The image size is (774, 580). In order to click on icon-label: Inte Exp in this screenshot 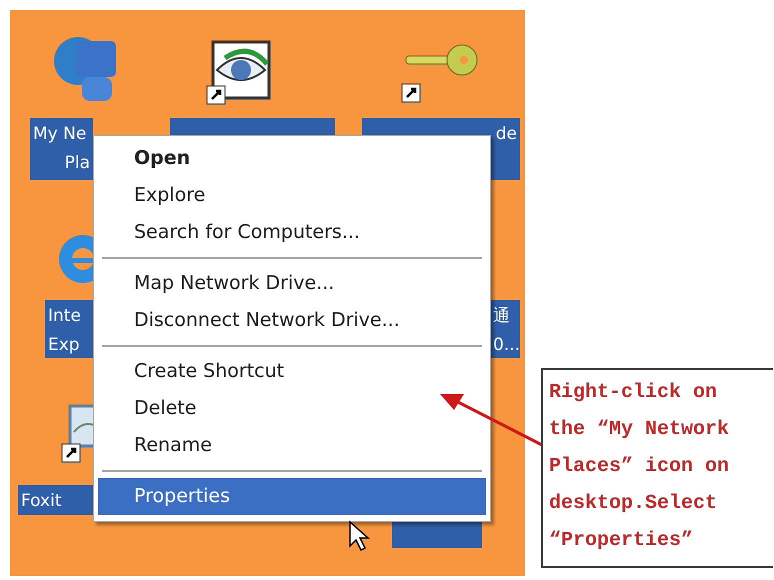, I will do `click(69, 329)`.